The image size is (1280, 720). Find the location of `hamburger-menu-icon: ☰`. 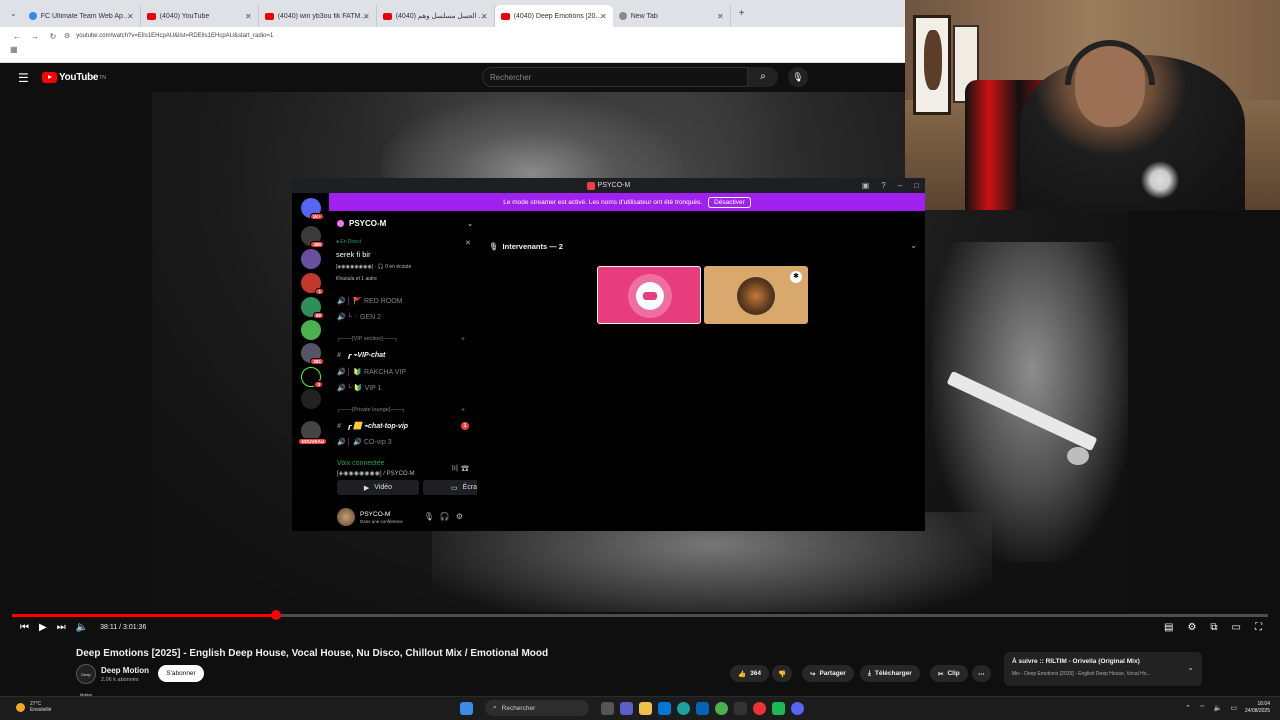

hamburger-menu-icon: ☰ is located at coordinates (23, 78).